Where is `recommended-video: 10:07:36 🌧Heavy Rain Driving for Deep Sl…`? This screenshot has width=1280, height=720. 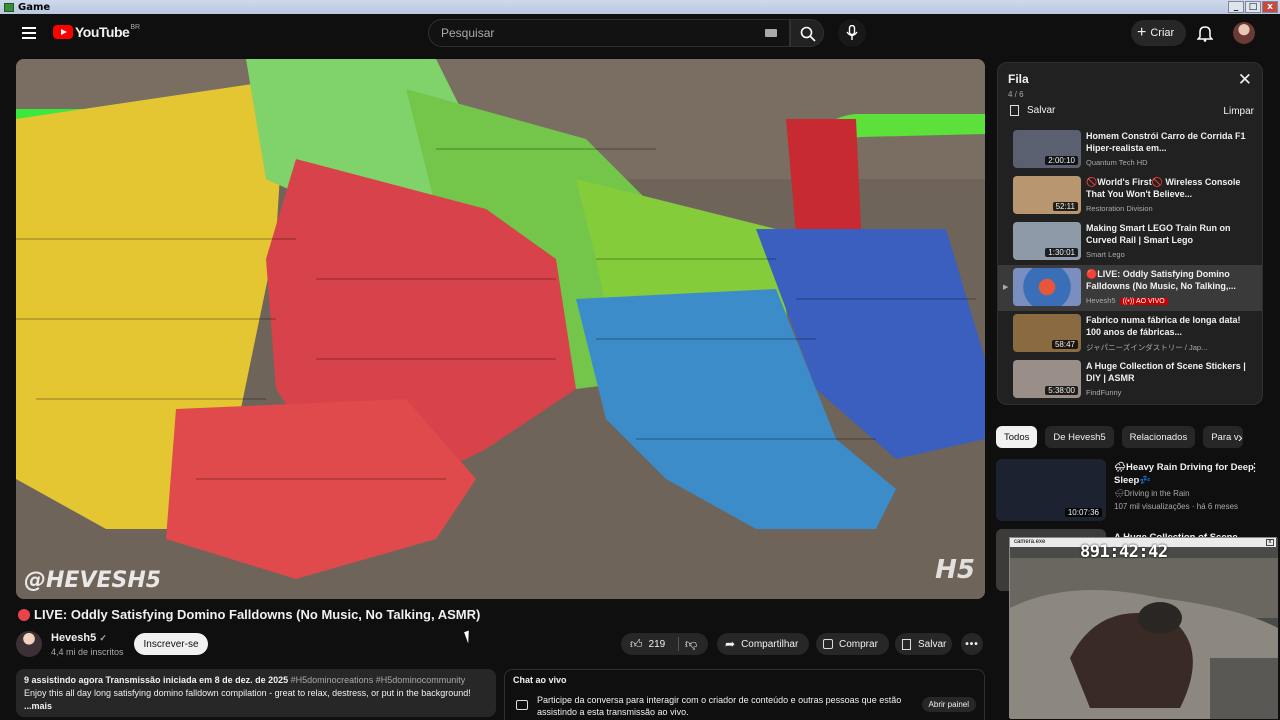
recommended-video: 10:07:36 🌧Heavy Rain Driving for Deep Sl… is located at coordinates (1135, 493).